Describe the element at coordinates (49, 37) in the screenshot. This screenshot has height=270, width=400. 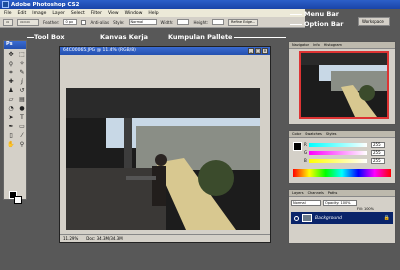
I see `tool-box-annotation: Tool Box` at that location.